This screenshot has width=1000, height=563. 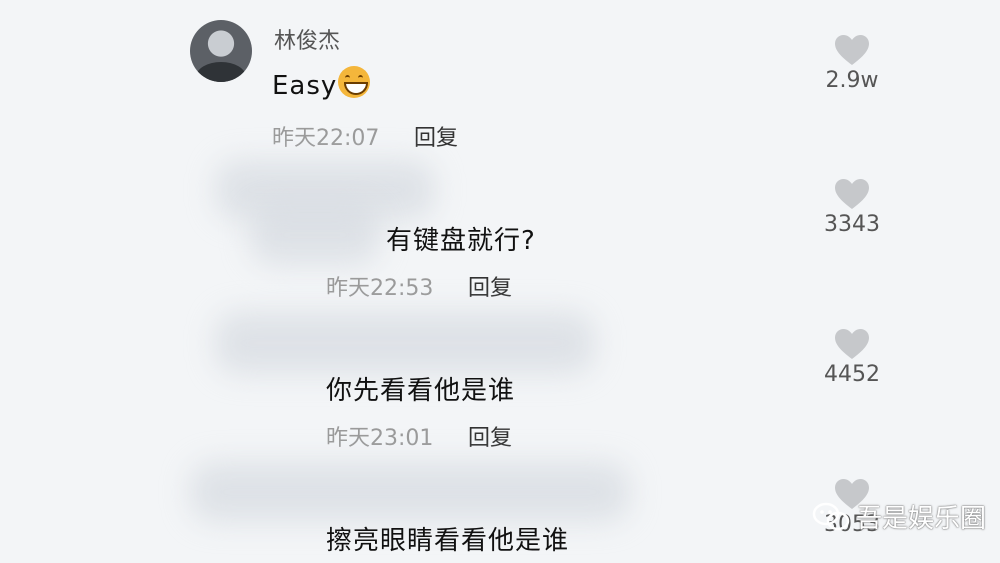 I want to click on comment-text-body: Easy, so click(x=305, y=86).